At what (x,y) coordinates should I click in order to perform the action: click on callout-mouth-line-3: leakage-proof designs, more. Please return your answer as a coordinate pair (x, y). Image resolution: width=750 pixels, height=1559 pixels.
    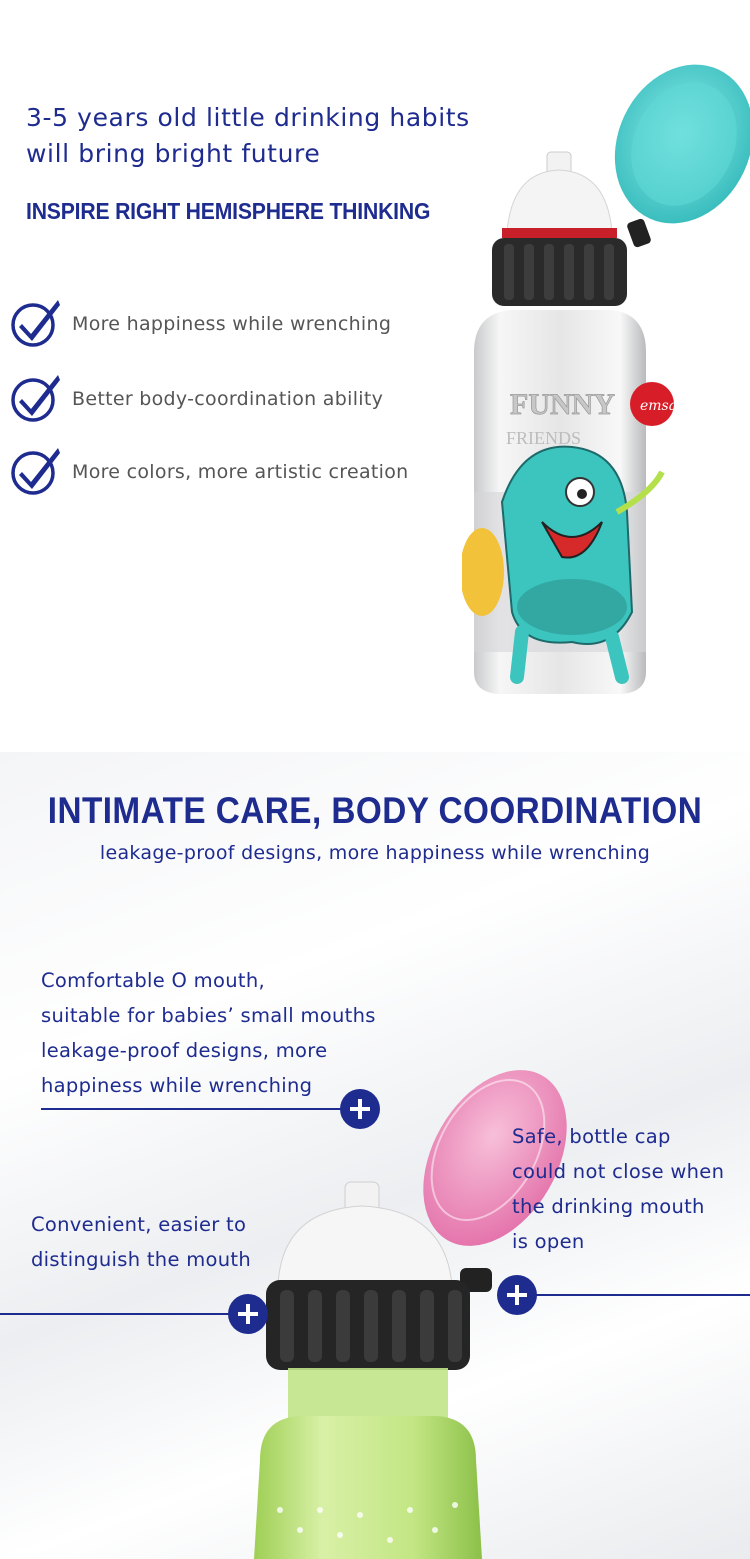
    Looking at the image, I should click on (184, 1050).